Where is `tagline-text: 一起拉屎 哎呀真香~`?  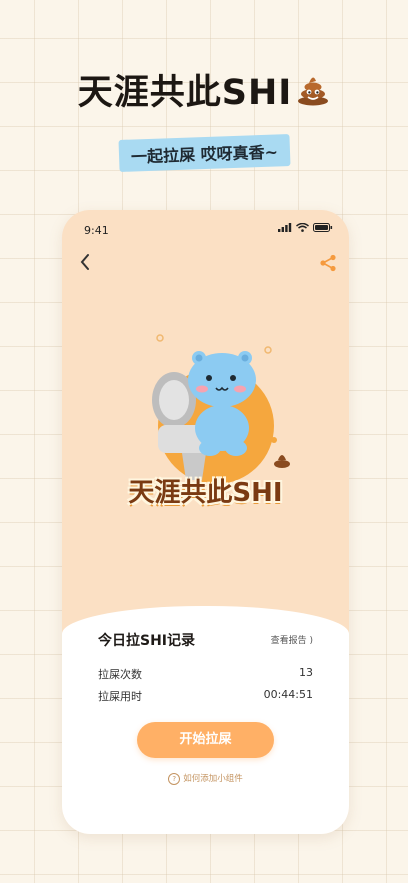 tagline-text: 一起拉屎 哎呀真香~ is located at coordinates (203, 153).